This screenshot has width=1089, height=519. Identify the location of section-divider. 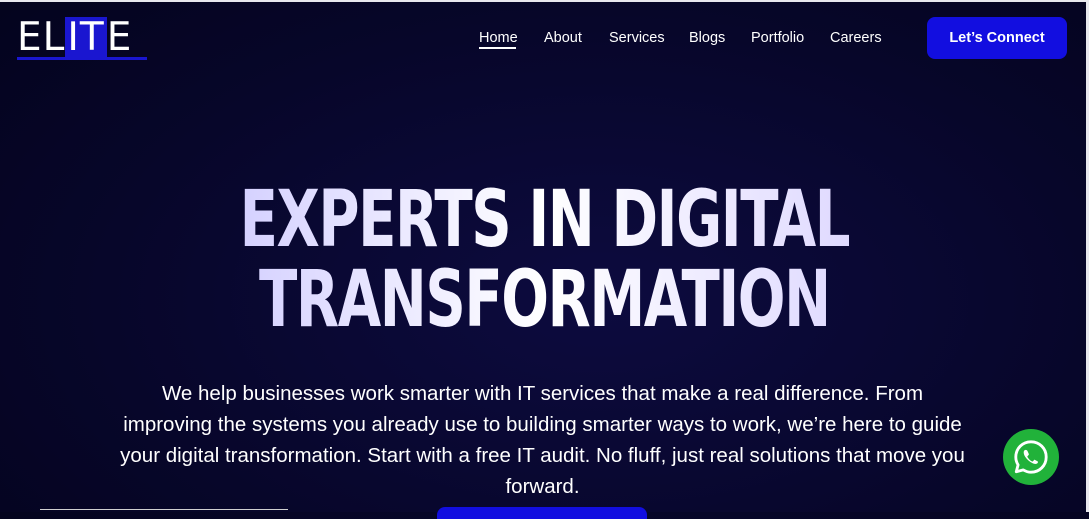
(164, 509).